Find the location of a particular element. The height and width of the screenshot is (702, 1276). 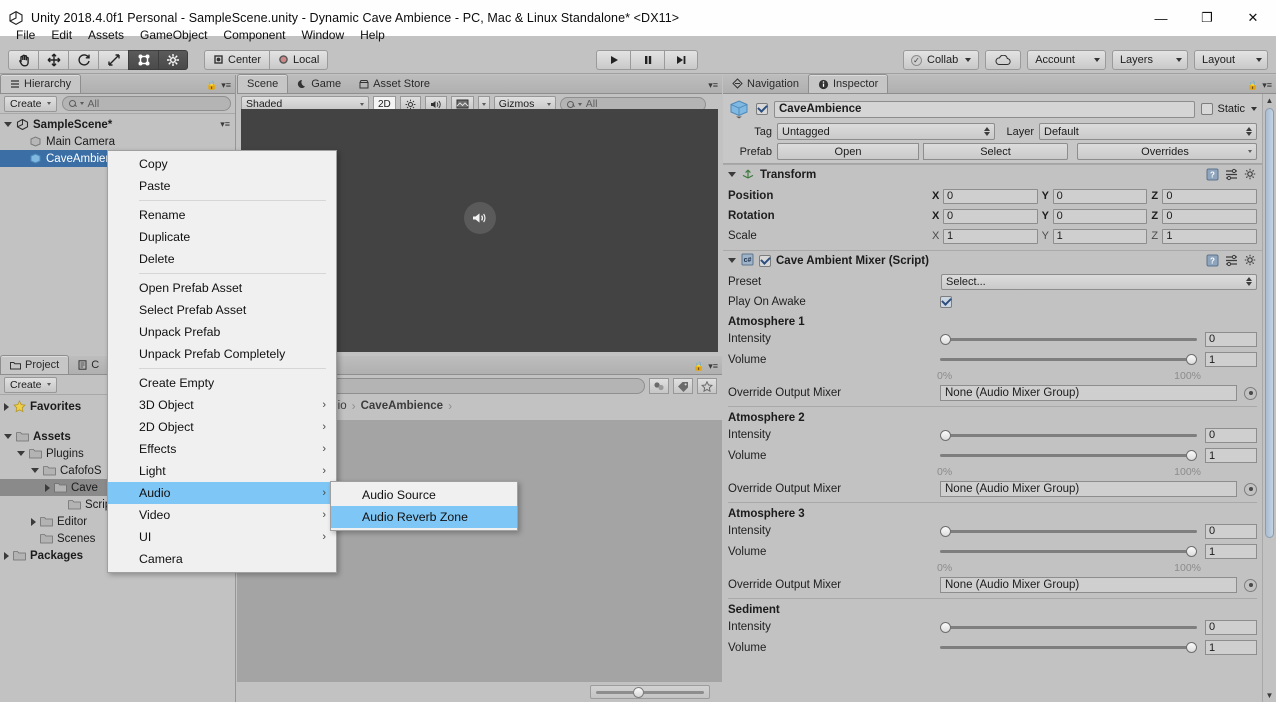

context-item-duplicate: Duplicate is located at coordinates (222, 237).